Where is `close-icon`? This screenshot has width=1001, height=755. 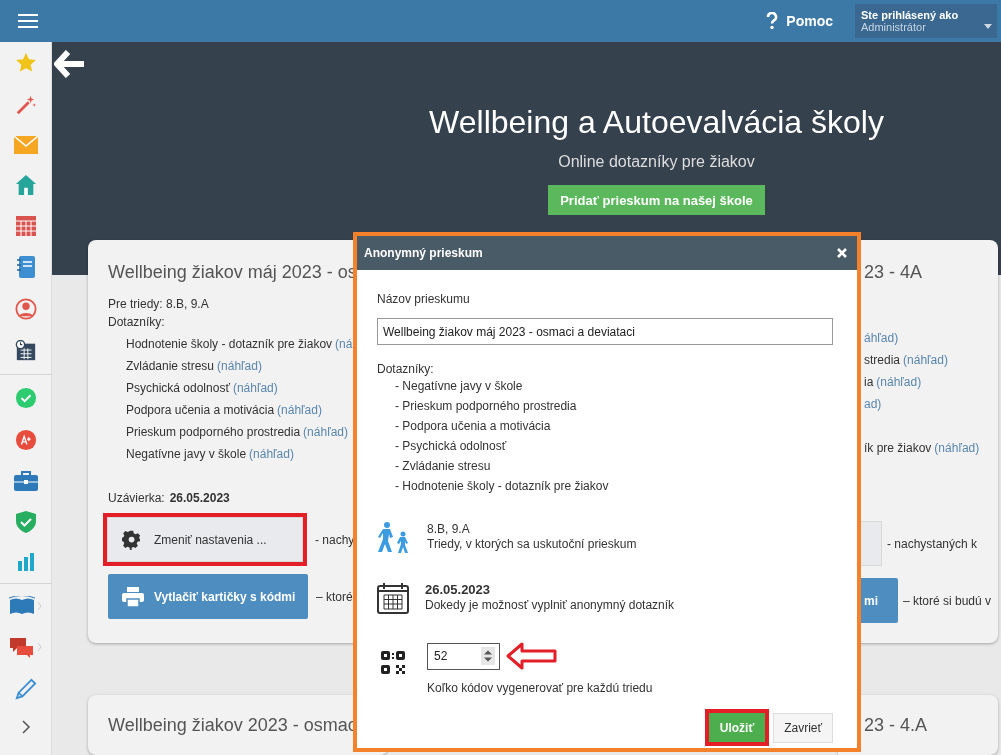
close-icon is located at coordinates (842, 253).